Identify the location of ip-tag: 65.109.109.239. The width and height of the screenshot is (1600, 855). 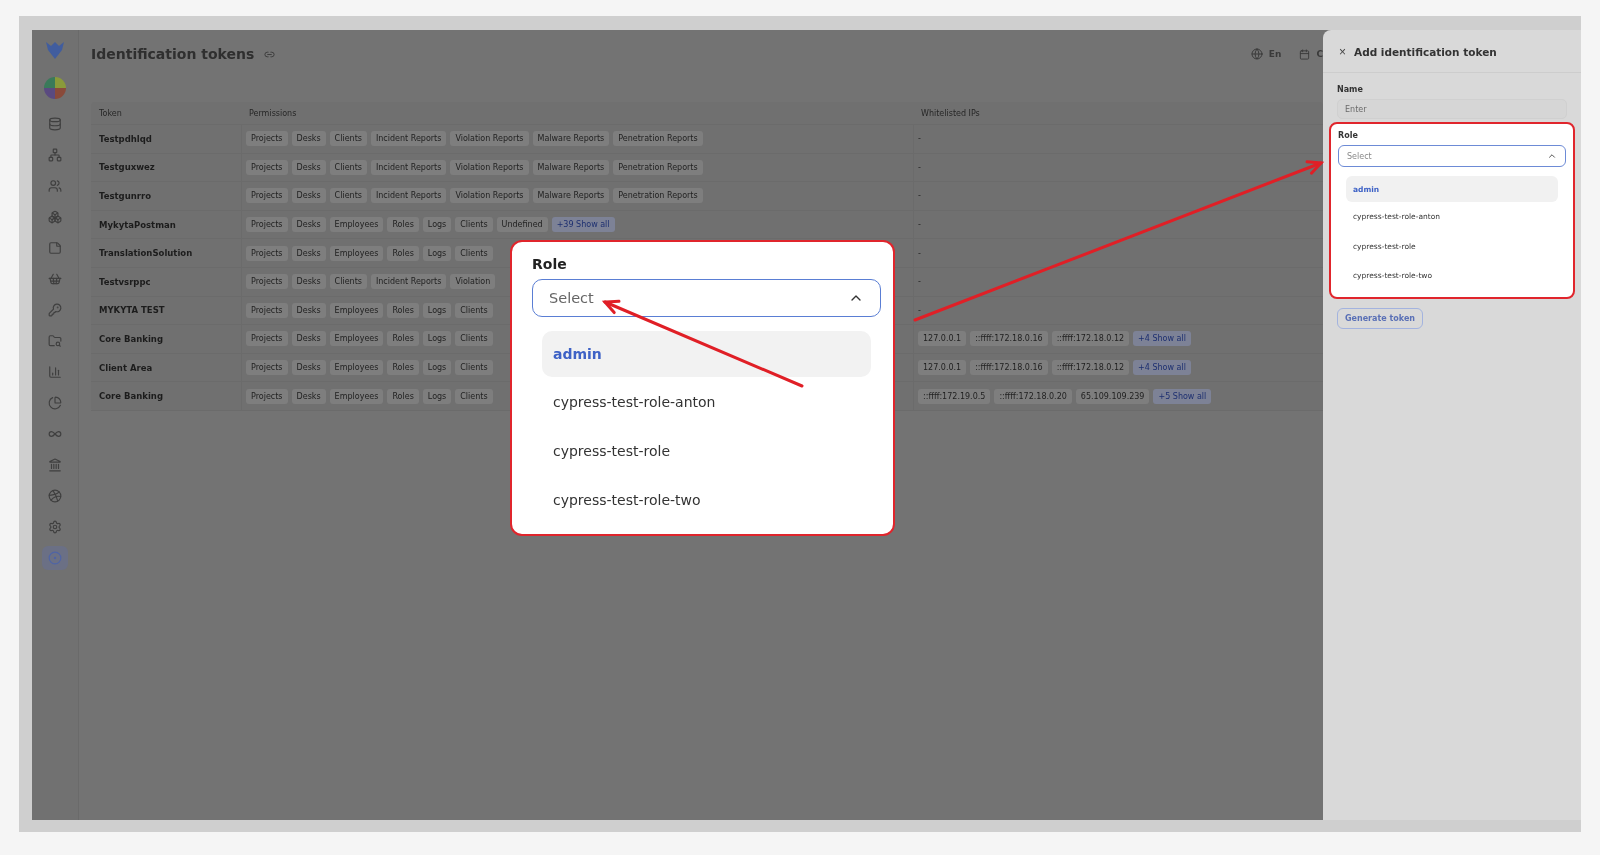
(1112, 396).